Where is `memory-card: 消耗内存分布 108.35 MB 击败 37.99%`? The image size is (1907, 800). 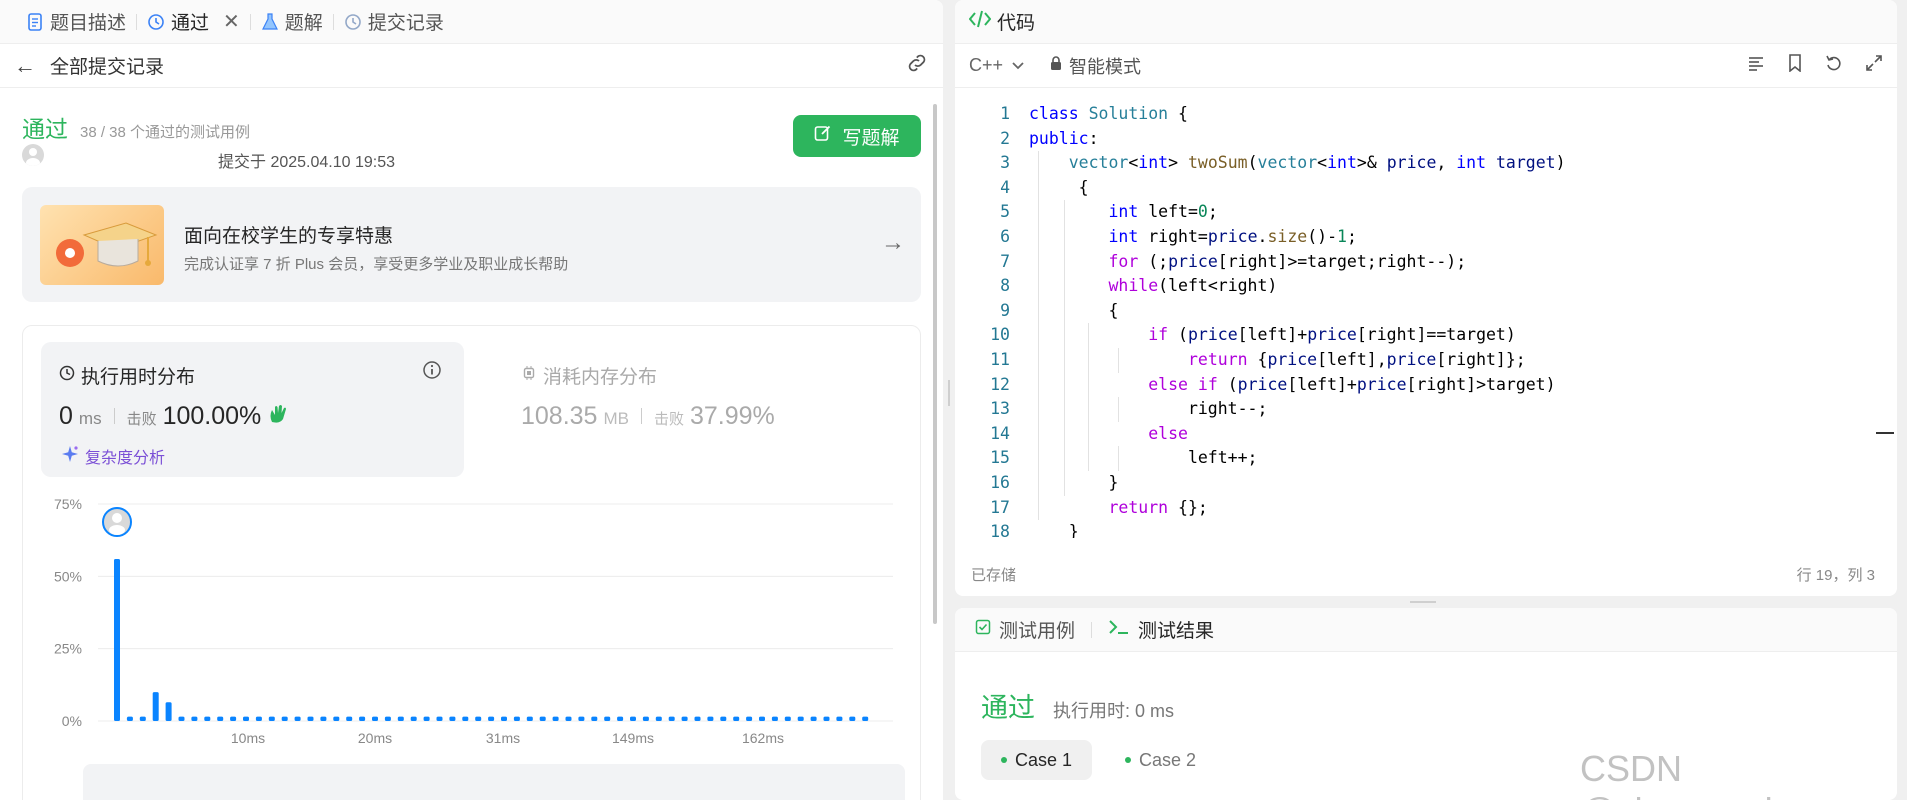
memory-card: 消耗内存分布 108.35 MB 击败 37.99% is located at coordinates (703, 409).